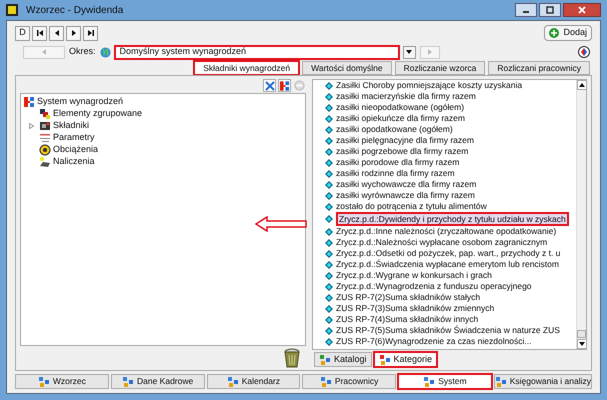 This screenshot has width=607, height=400. I want to click on tree-item: Obciążenia, so click(163, 150).